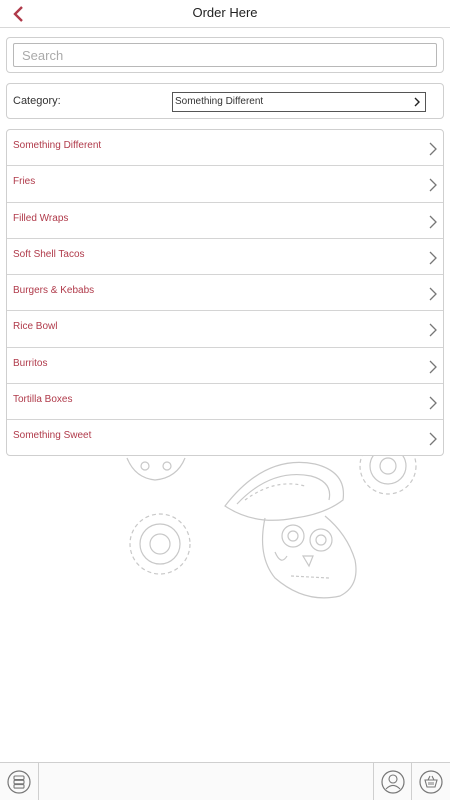 This screenshot has height=800, width=450. Describe the element at coordinates (225, 366) in the screenshot. I see `list-item-burritos: Burritos` at that location.